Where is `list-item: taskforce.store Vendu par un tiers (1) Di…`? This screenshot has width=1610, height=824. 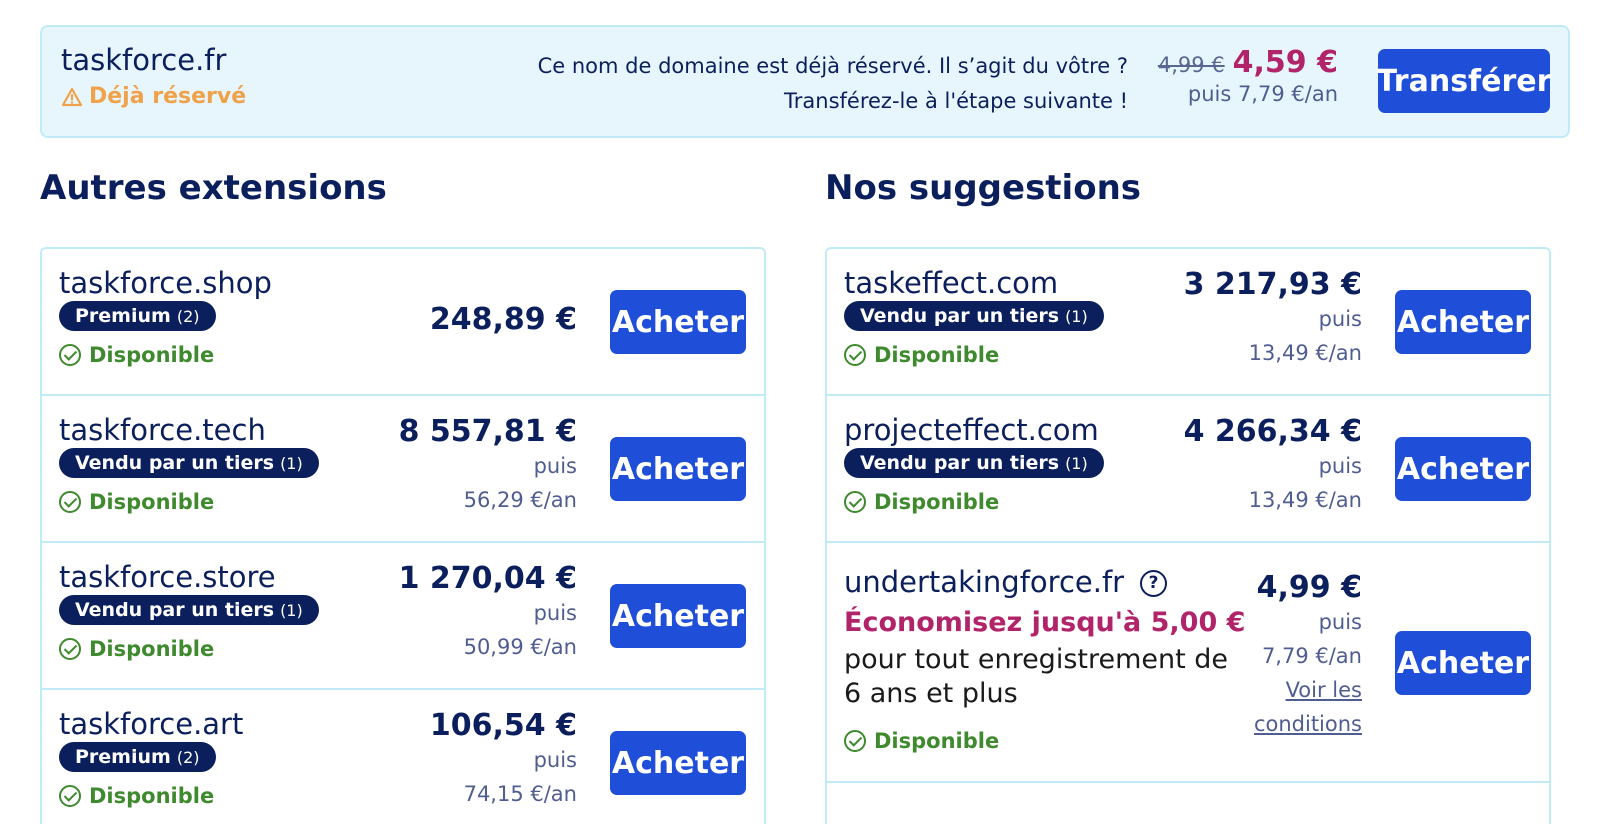
list-item: taskforce.store Vendu par un tiers (1) Di… is located at coordinates (403, 616).